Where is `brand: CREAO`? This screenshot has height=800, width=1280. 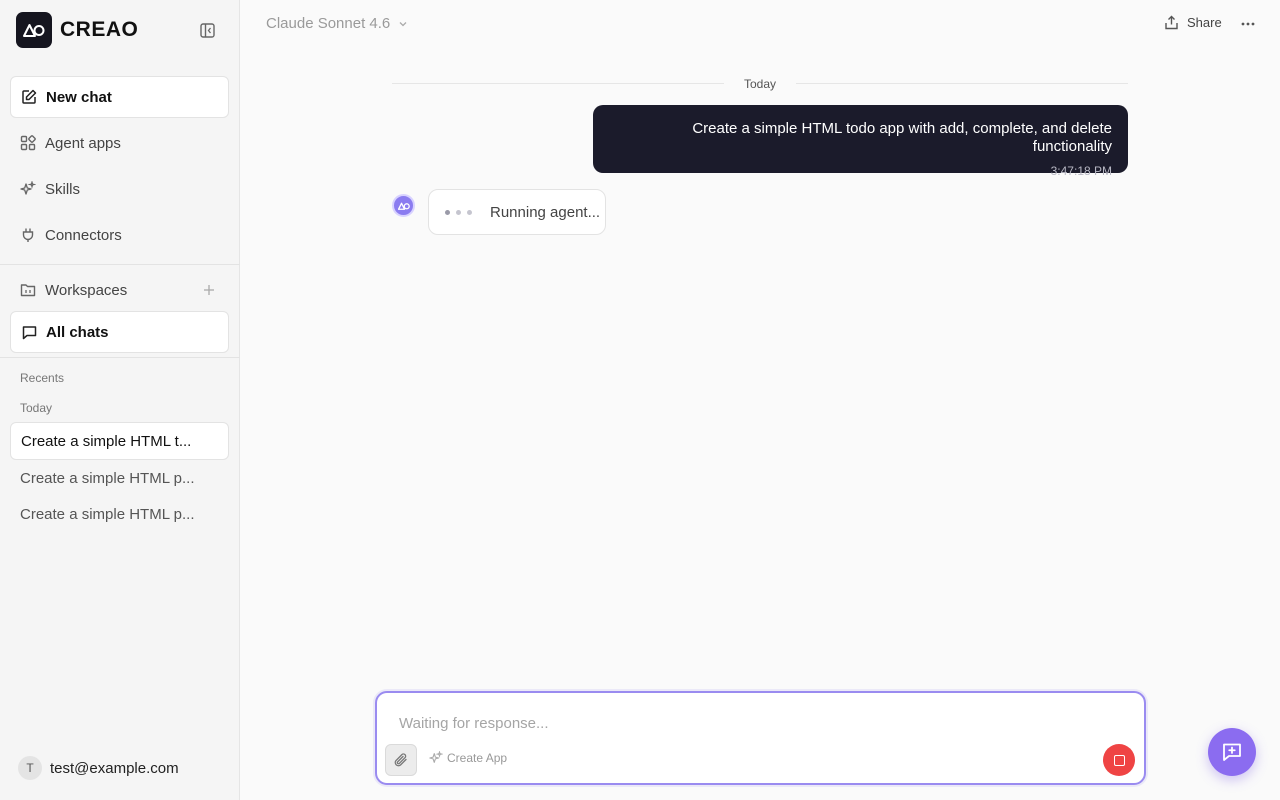
brand: CREAO is located at coordinates (77, 30).